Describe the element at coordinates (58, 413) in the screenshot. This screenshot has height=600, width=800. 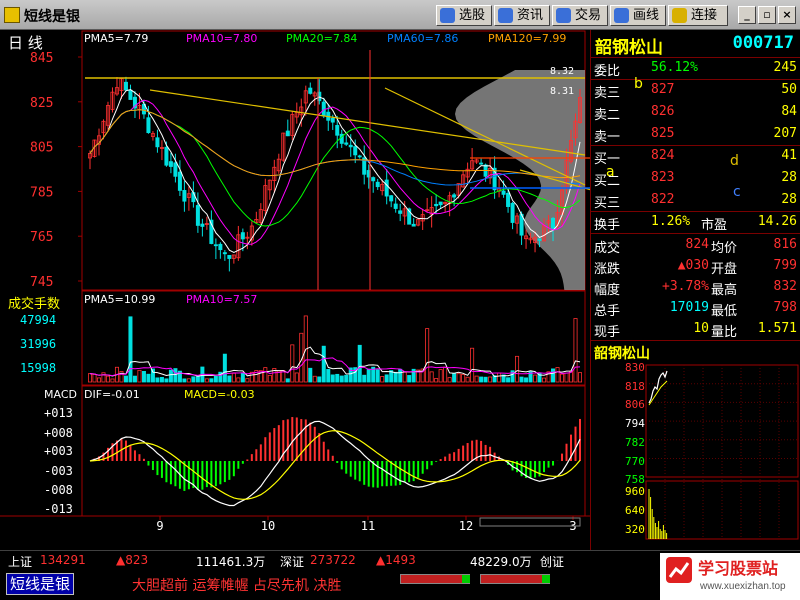
I see `macd-axis-tick: +013` at that location.